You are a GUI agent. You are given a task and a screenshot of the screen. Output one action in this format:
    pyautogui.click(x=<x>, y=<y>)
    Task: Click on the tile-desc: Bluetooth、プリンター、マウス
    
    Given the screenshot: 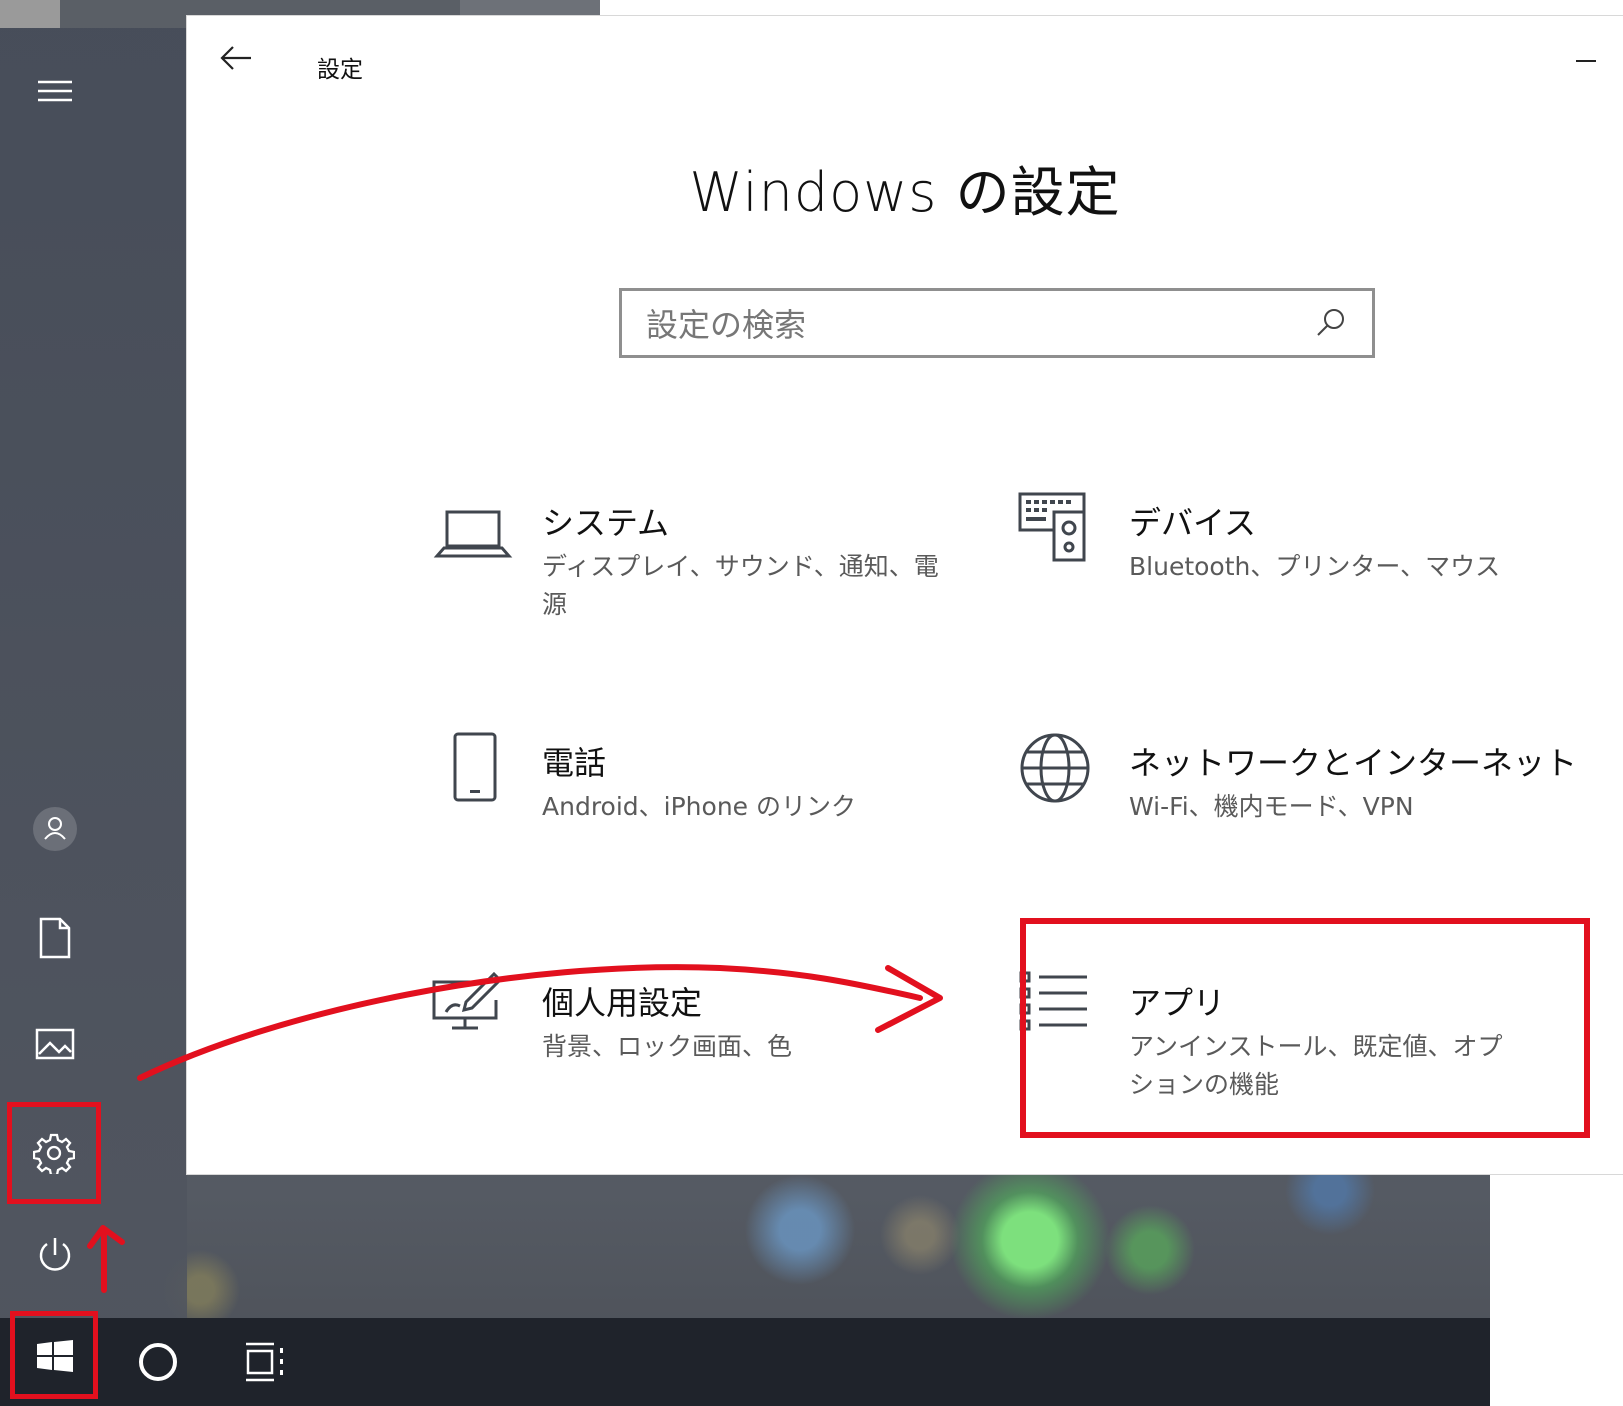 What is the action you would take?
    pyautogui.click(x=1315, y=566)
    